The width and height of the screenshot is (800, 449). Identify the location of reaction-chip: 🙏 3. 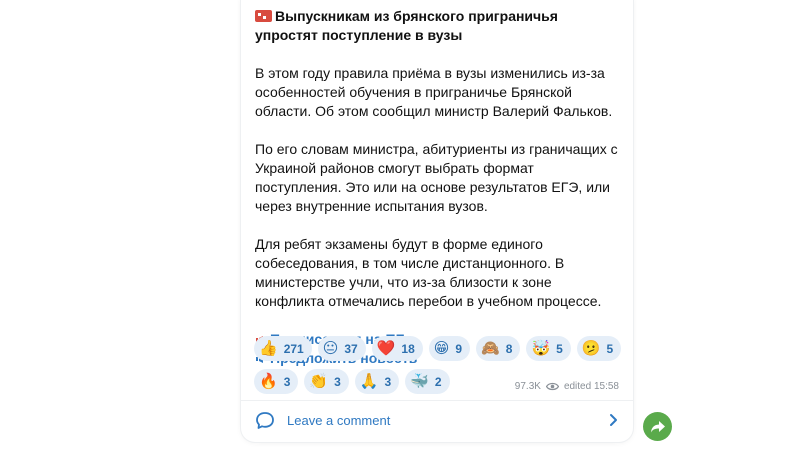
(377, 381).